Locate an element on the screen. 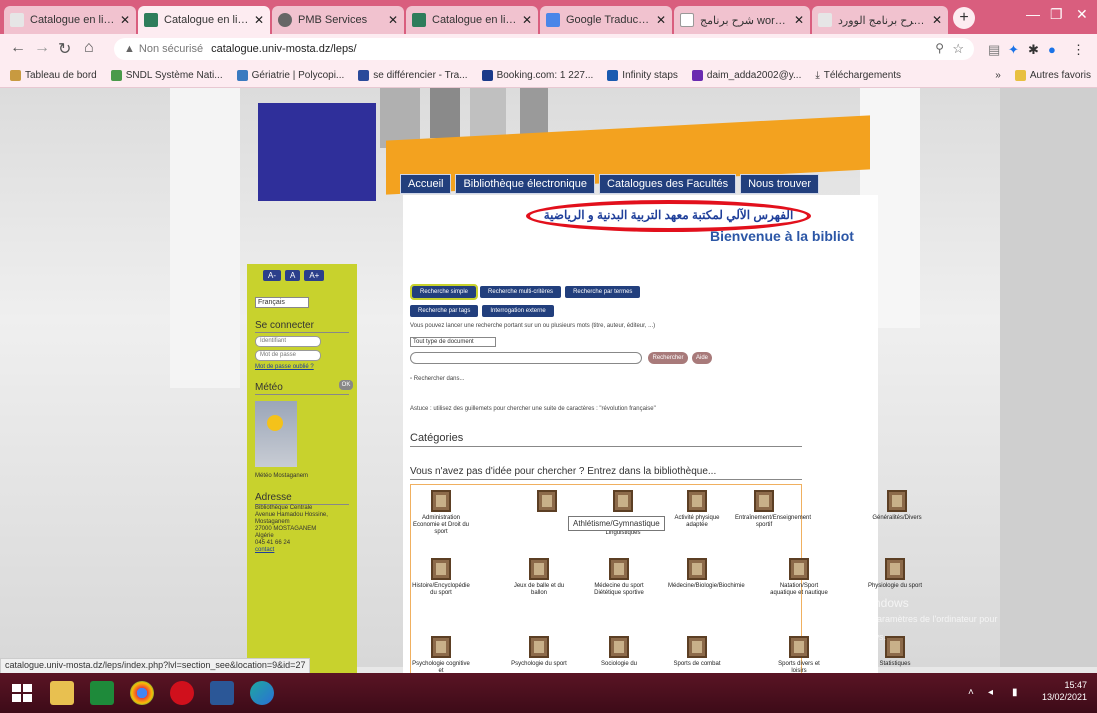 The width and height of the screenshot is (1097, 713). back-icon: ← is located at coordinates (18, 48).